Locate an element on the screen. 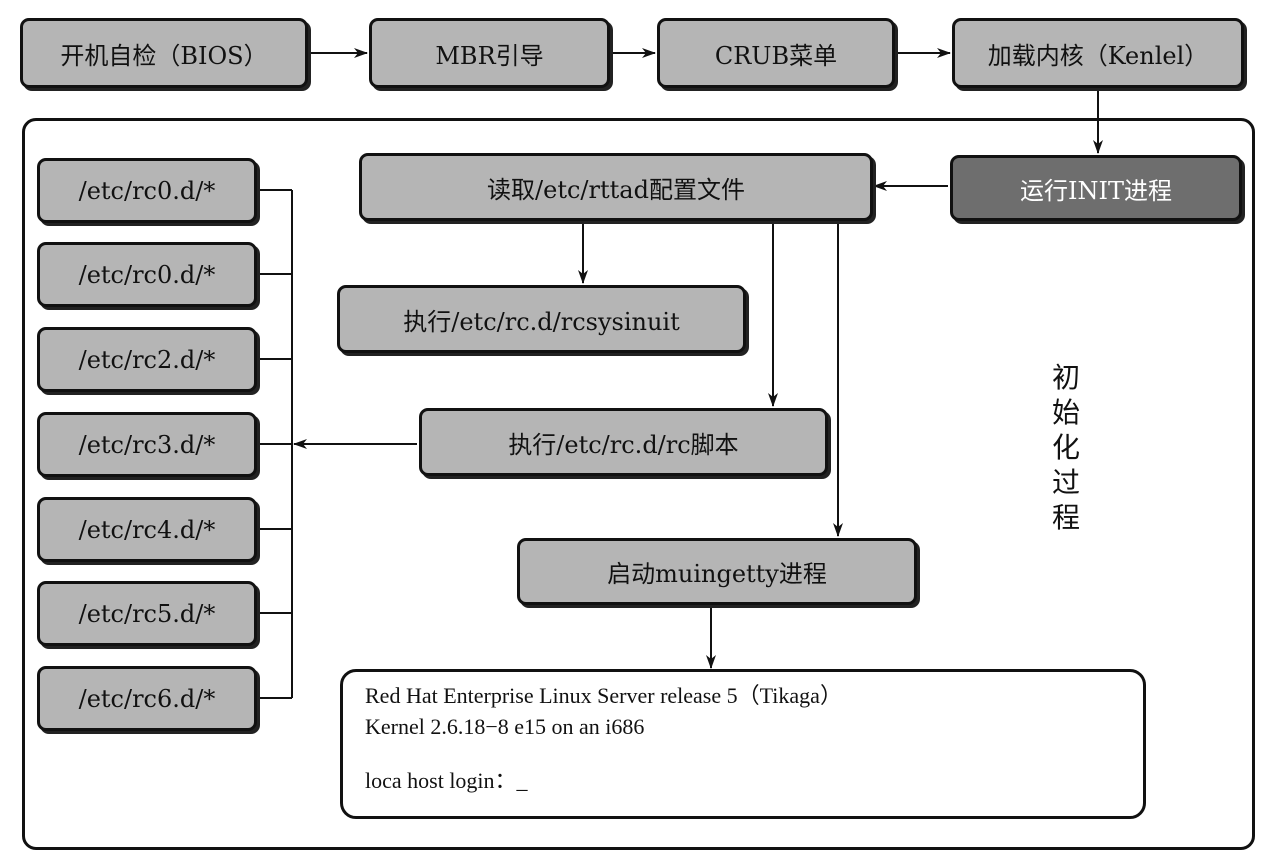  runlevel-dir-rc6: /etc/rc6.d/* is located at coordinates (147, 698).